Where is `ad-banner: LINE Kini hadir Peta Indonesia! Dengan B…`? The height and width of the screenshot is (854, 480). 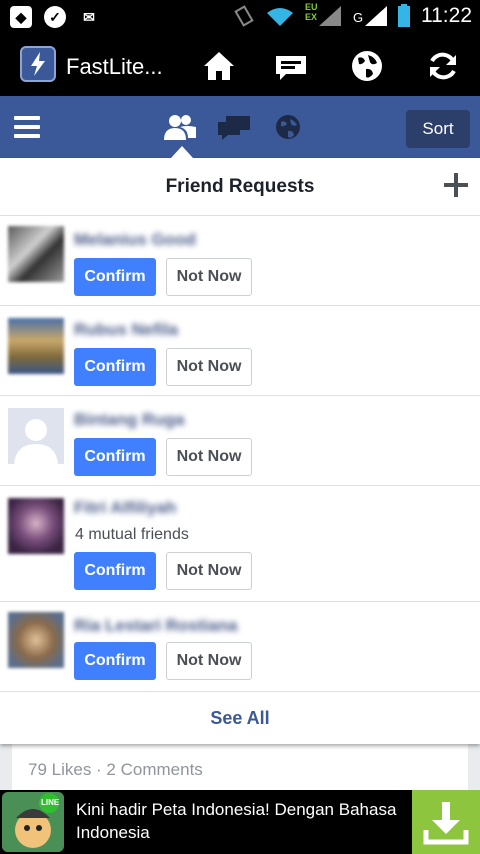
ad-banner: LINE Kini hadir Peta Indonesia! Dengan B… is located at coordinates (240, 822).